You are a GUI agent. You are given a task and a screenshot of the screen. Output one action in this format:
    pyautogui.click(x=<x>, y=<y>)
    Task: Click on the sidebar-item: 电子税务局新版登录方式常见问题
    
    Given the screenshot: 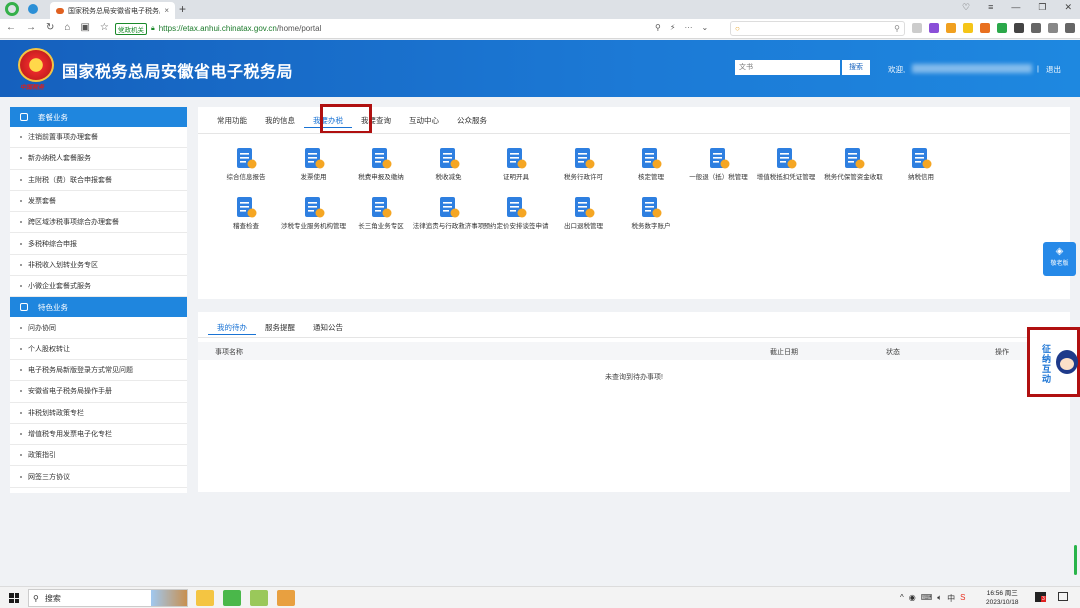 What is the action you would take?
    pyautogui.click(x=98, y=371)
    